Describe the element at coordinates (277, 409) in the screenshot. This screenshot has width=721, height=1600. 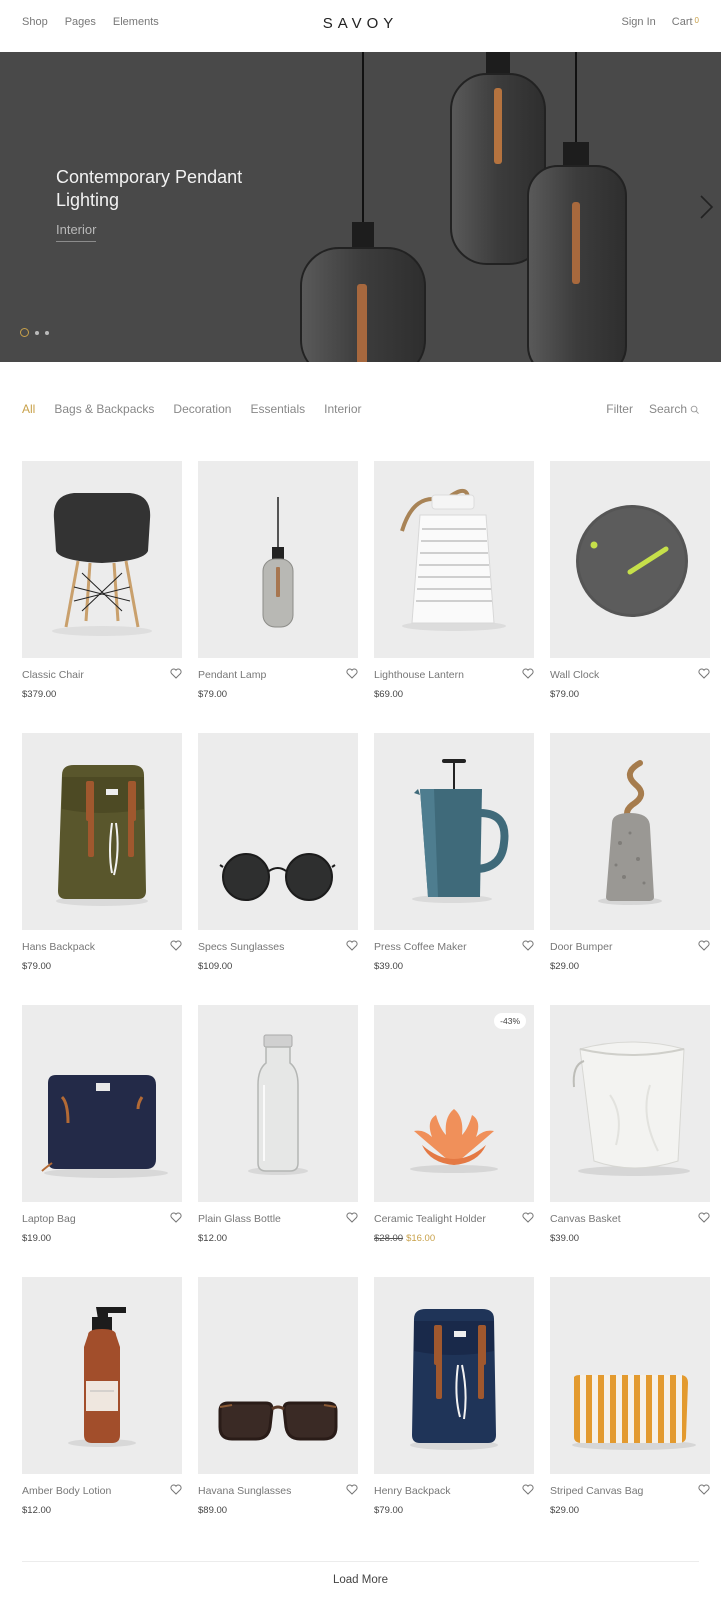
I see `tab-essentials: Essentials` at that location.